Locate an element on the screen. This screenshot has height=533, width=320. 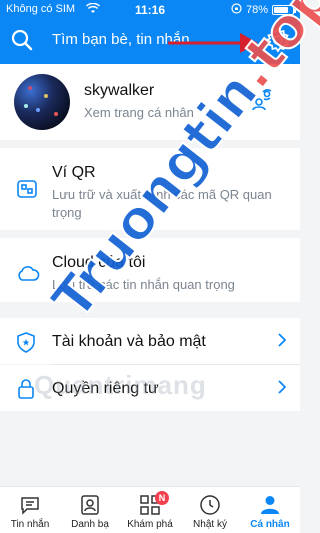
tab-messages: Tin nhắn is located at coordinates (30, 510).